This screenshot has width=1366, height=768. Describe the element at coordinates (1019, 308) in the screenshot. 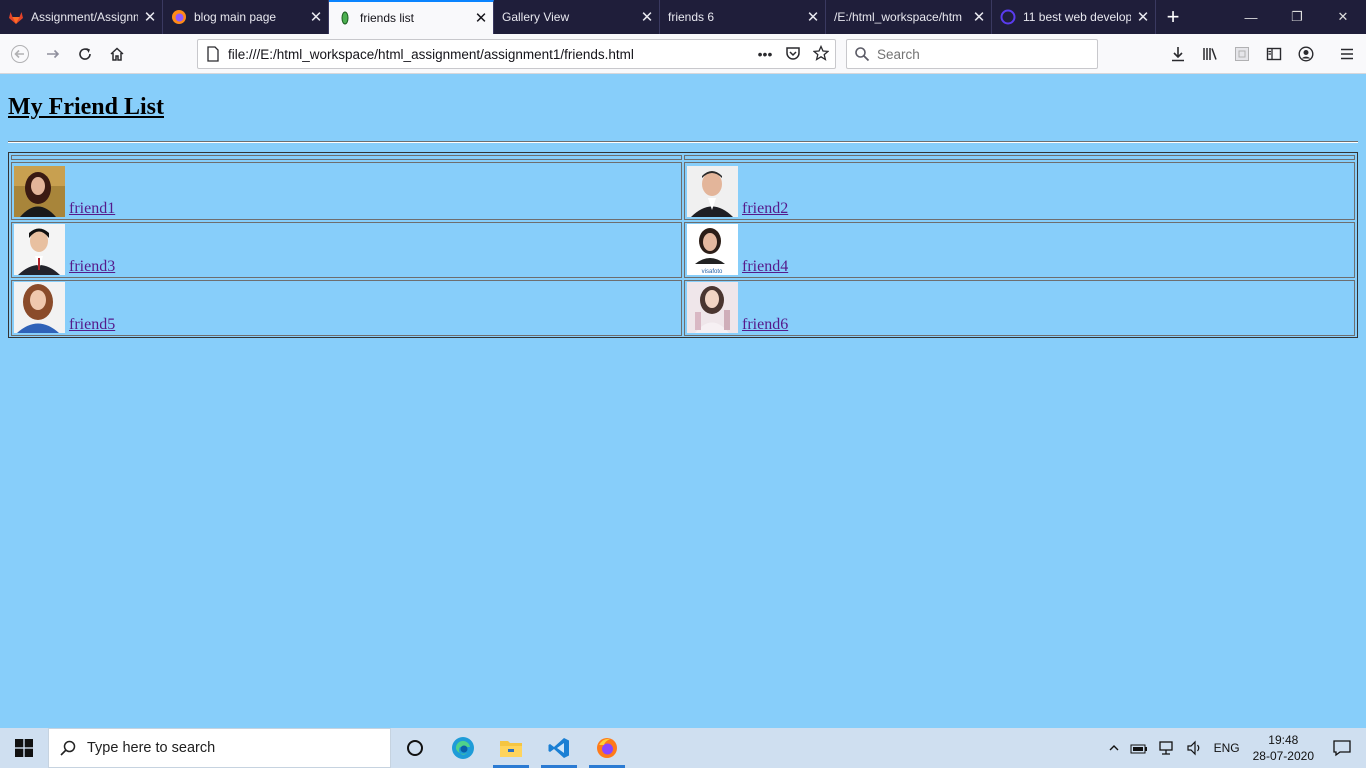

I see `friend-cell: friend6` at that location.